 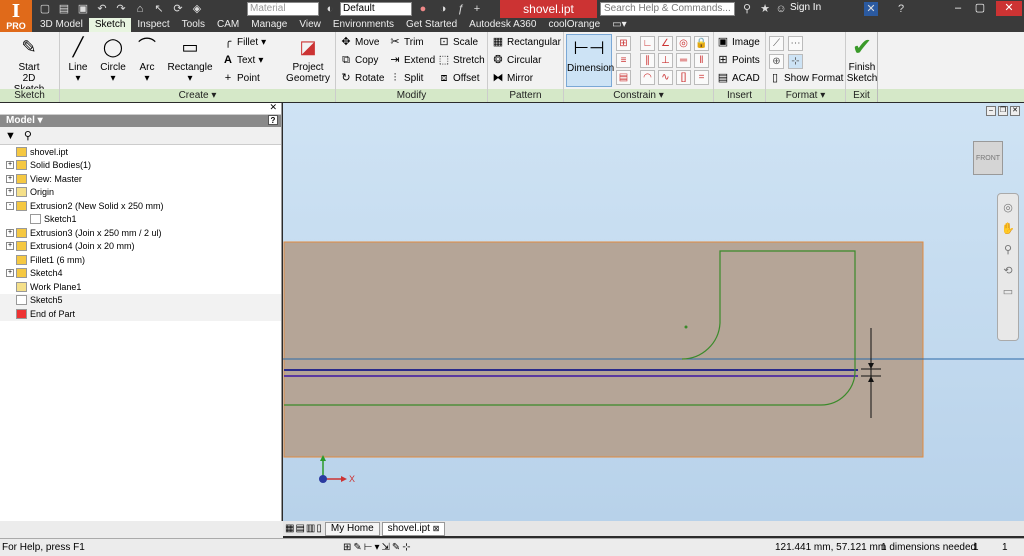 I want to click on smooth-icon: ∿, so click(x=665, y=77).